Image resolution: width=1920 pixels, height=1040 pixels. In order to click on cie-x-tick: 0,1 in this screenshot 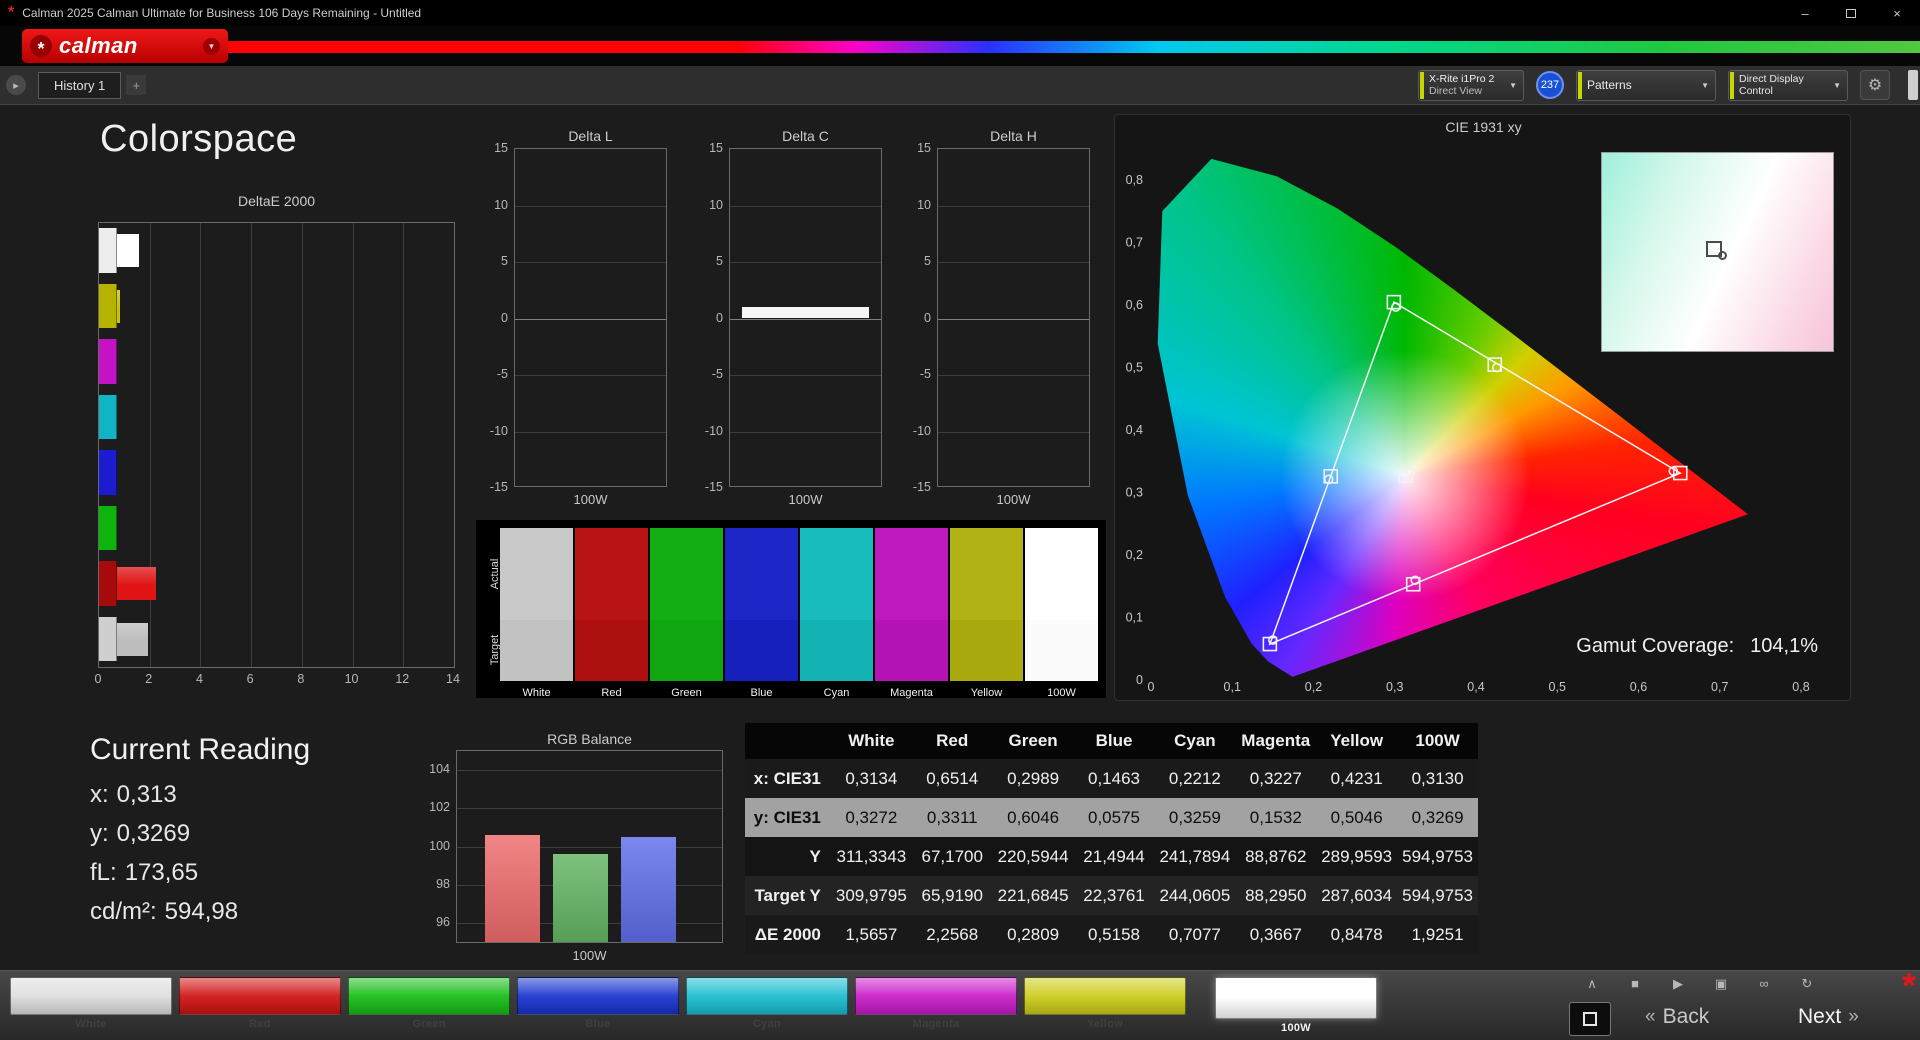, I will do `click(1232, 687)`.